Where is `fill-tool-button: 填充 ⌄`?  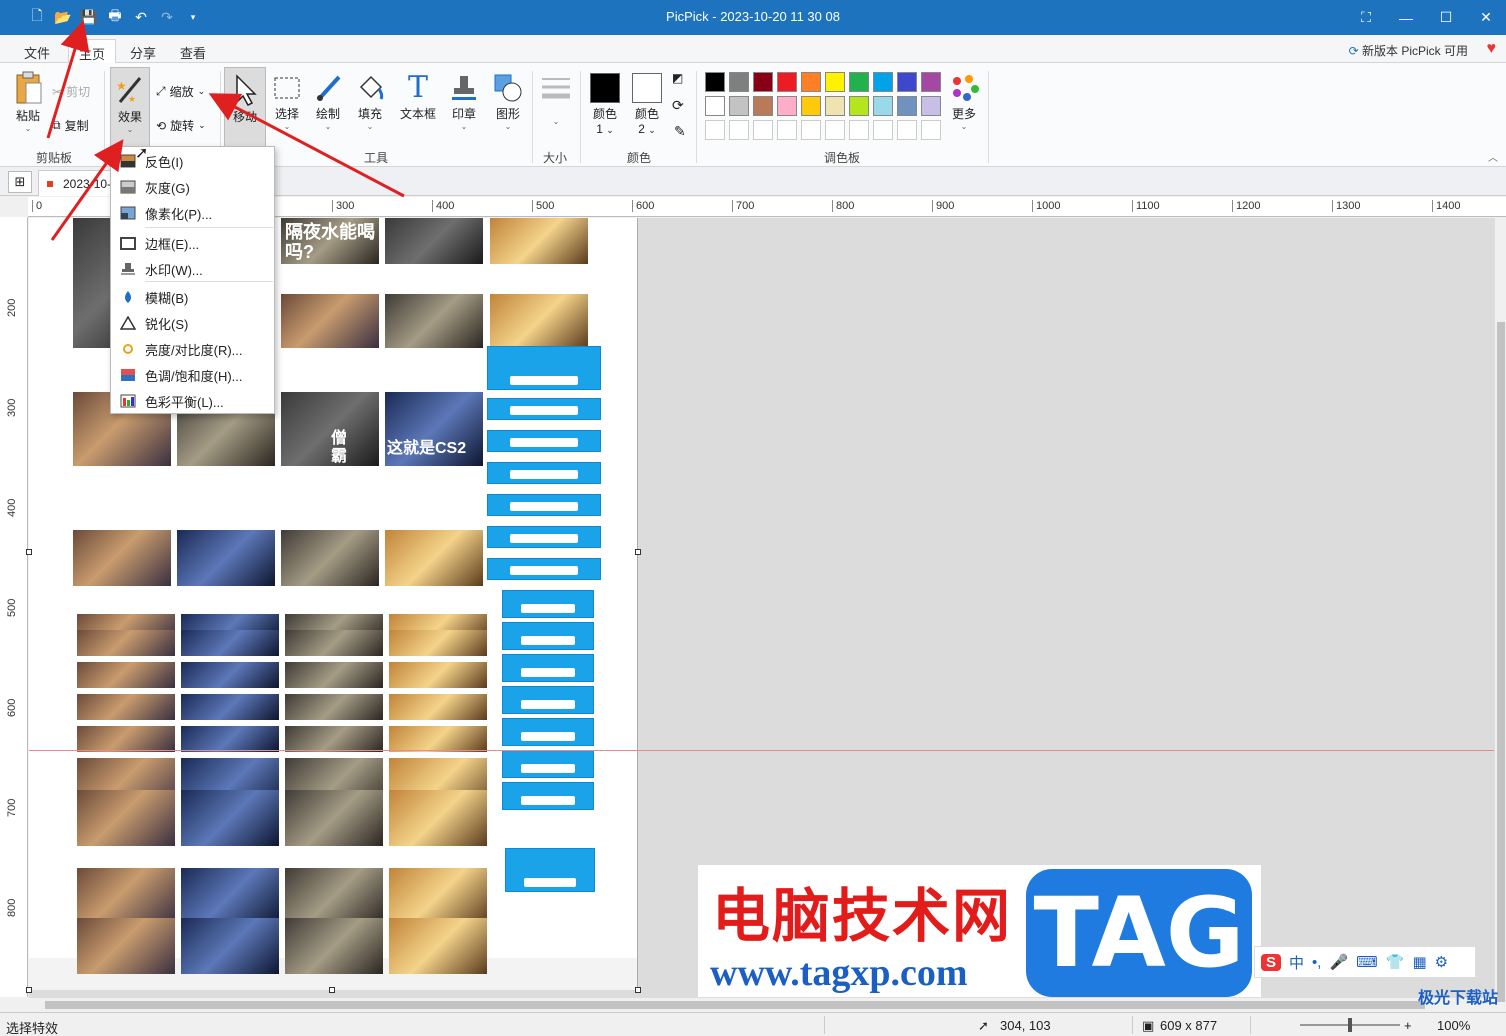
fill-tool-button: 填充 ⌄ is located at coordinates (370, 102).